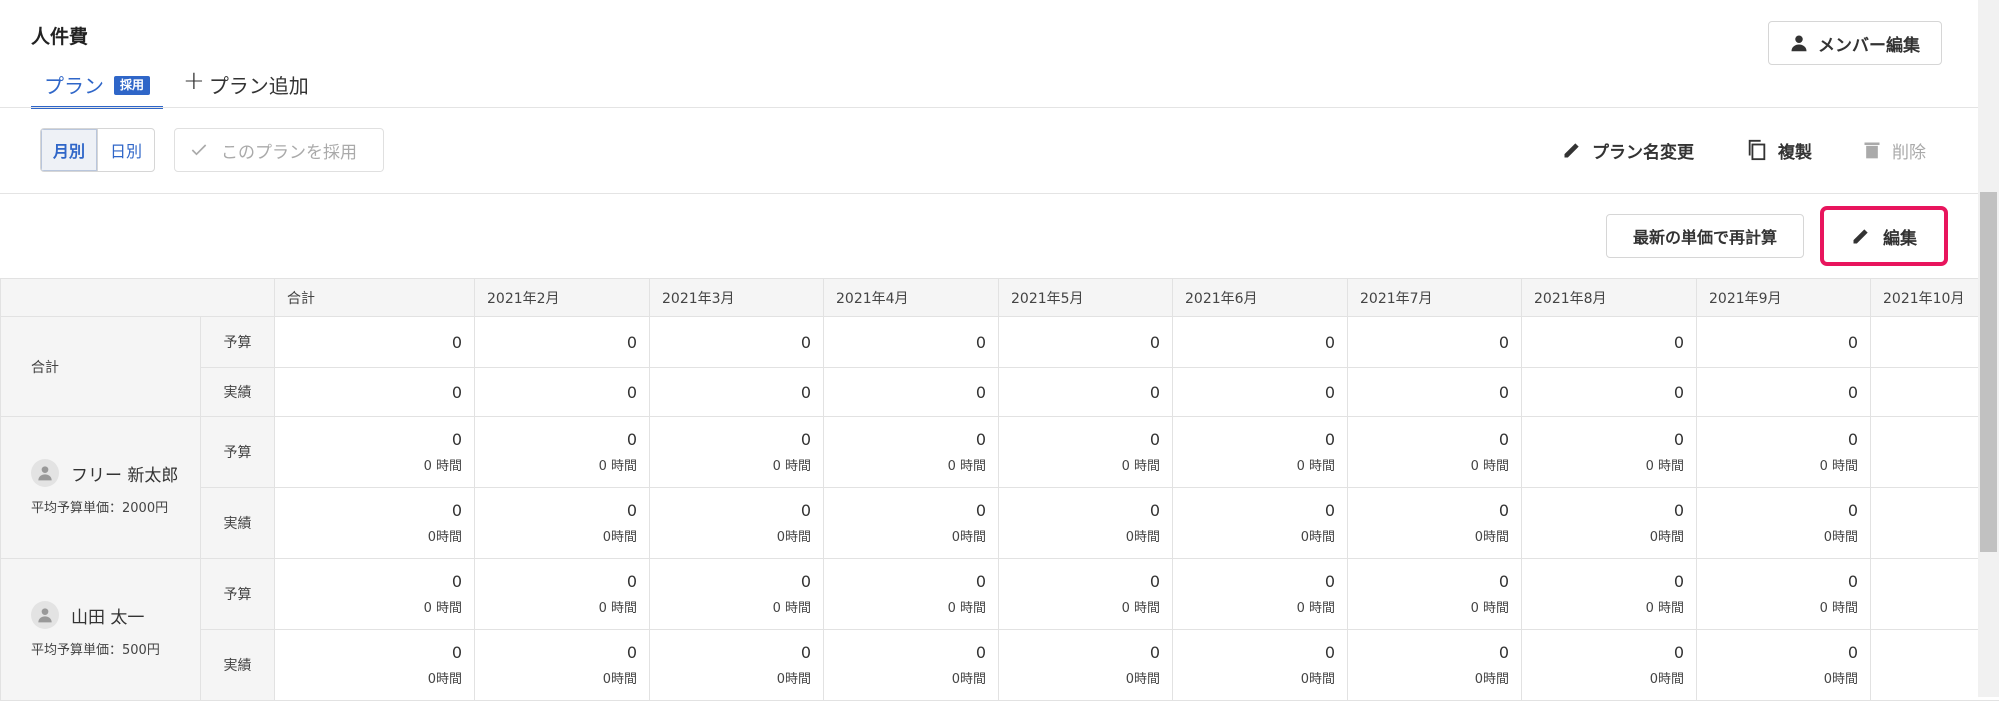 The image size is (1999, 701). Describe the element at coordinates (1000, 392) in the screenshot. I see `table-row: 実績 0 0 0 0 0 0 0 0 0` at that location.